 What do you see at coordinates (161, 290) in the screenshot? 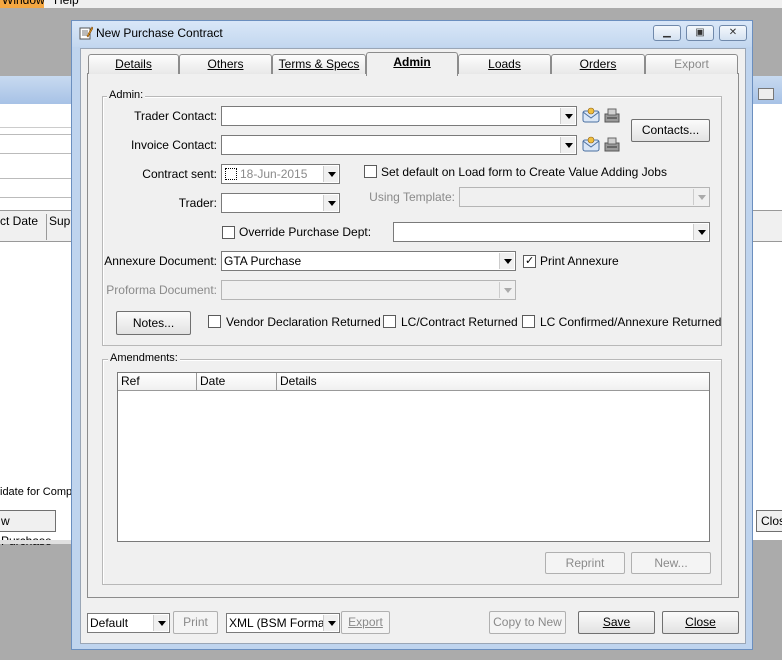
I see `proforma-label: Proforma Document:` at bounding box center [161, 290].